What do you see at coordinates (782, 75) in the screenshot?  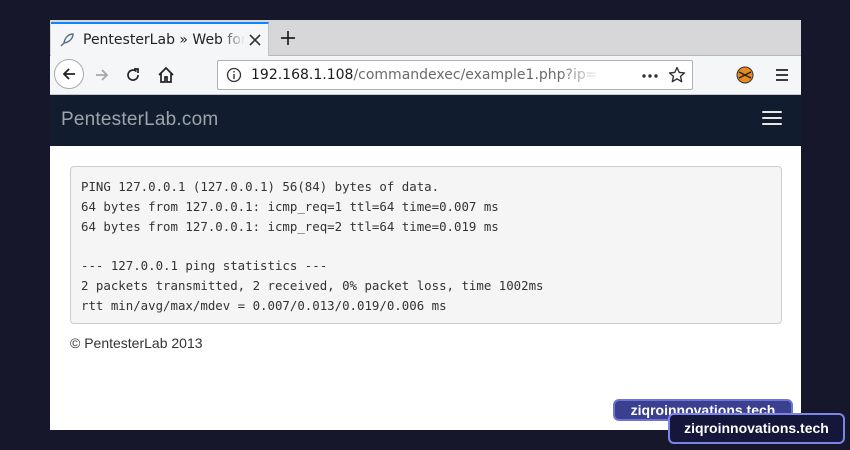 I see `menu-icon` at bounding box center [782, 75].